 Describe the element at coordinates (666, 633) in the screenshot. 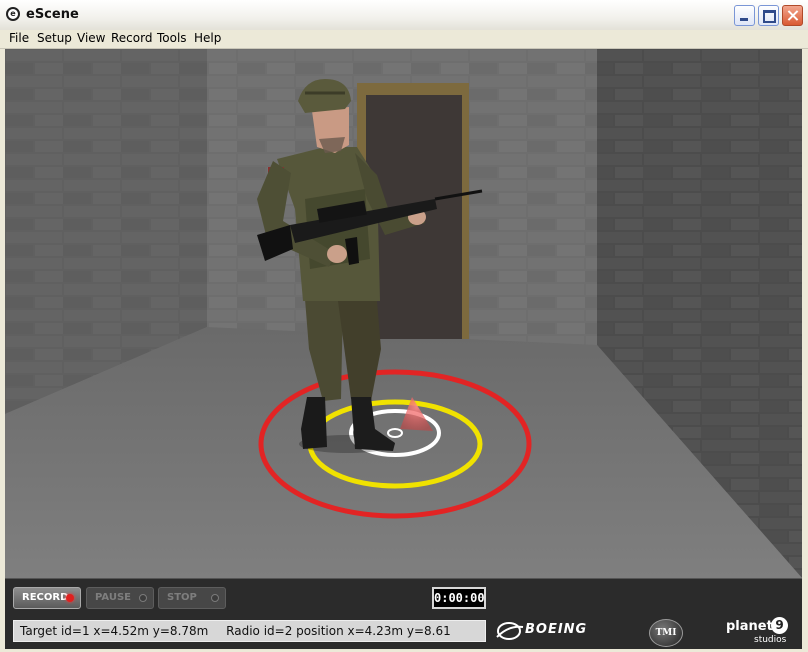

I see `tmi-logo: TMI` at that location.